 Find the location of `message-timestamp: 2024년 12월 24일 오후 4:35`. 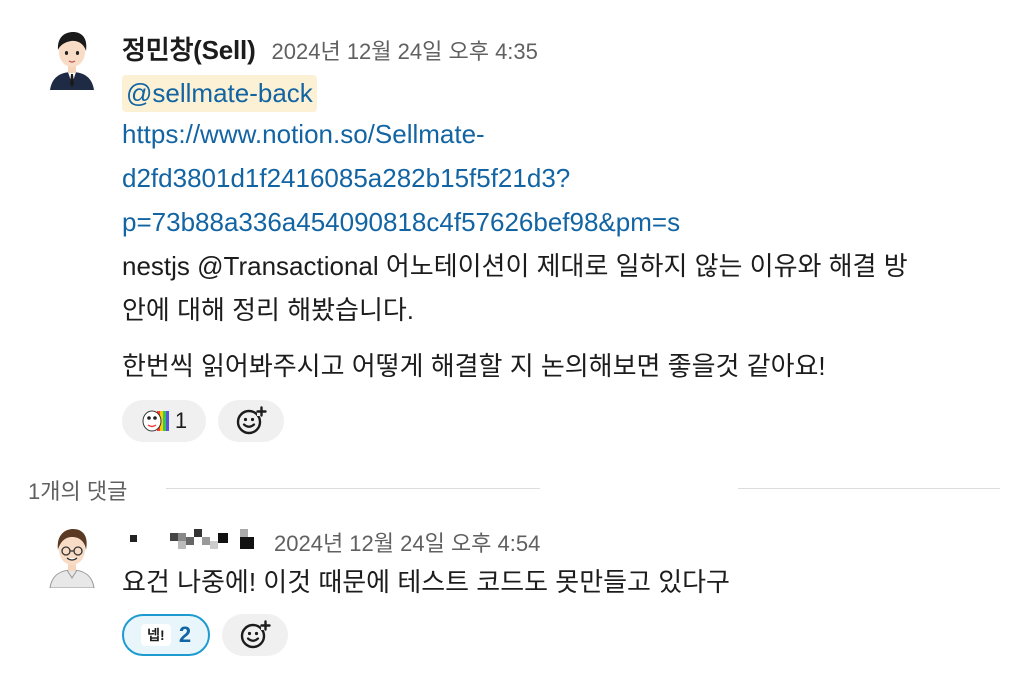

message-timestamp: 2024년 12월 24일 오후 4:35 is located at coordinates (405, 50).